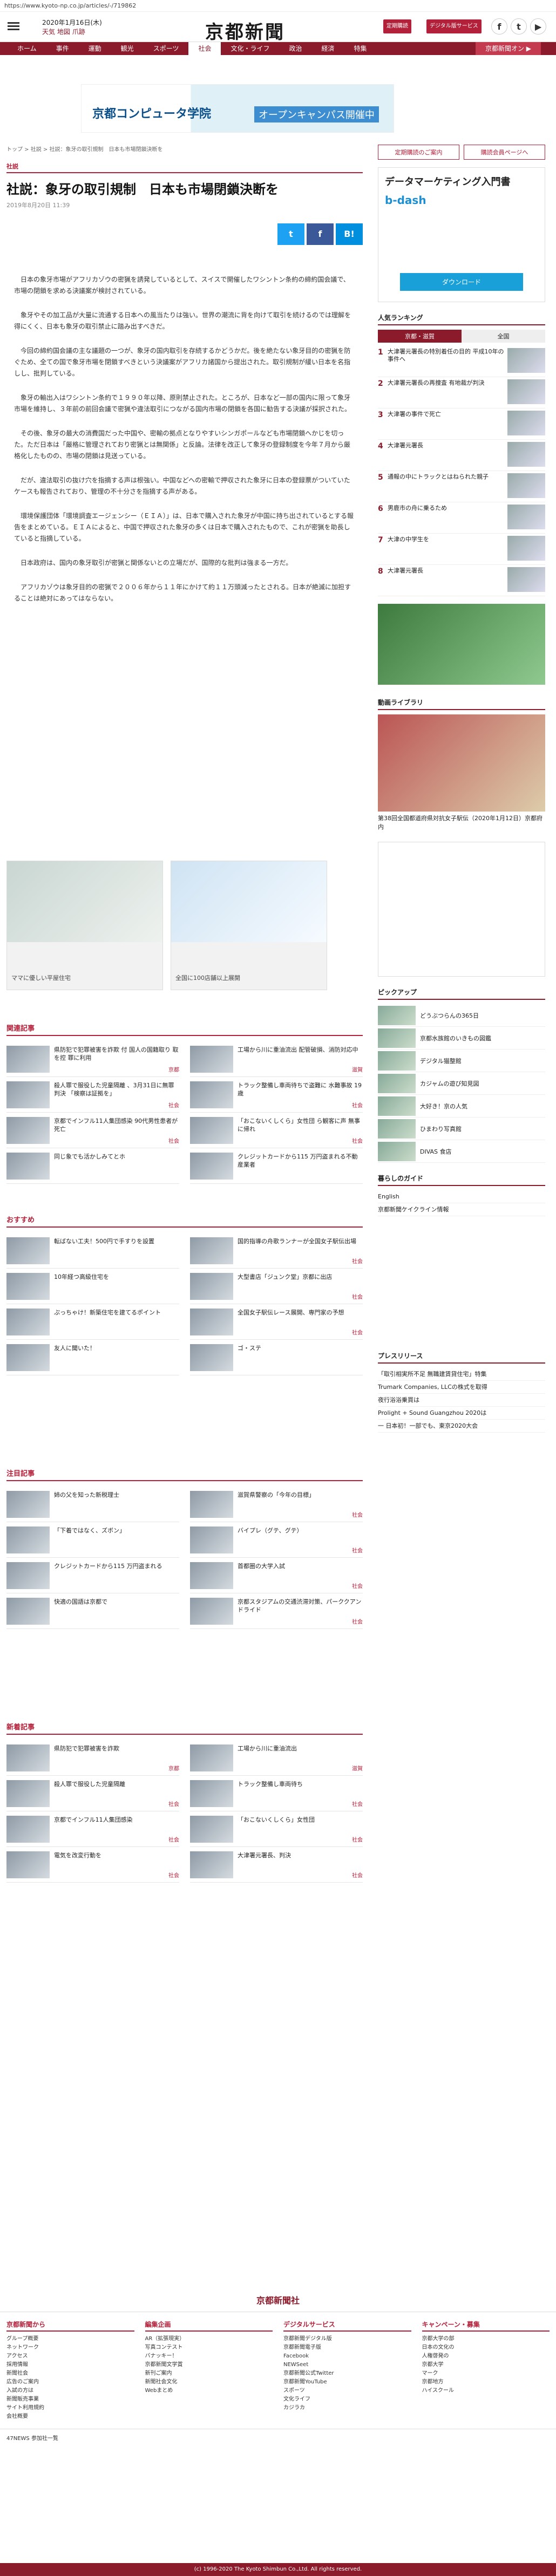 This screenshot has height=2576, width=556. I want to click on ranking-item: 1 大津署元署長の特別着任の目的 平成10年の事件へ, so click(461, 361).